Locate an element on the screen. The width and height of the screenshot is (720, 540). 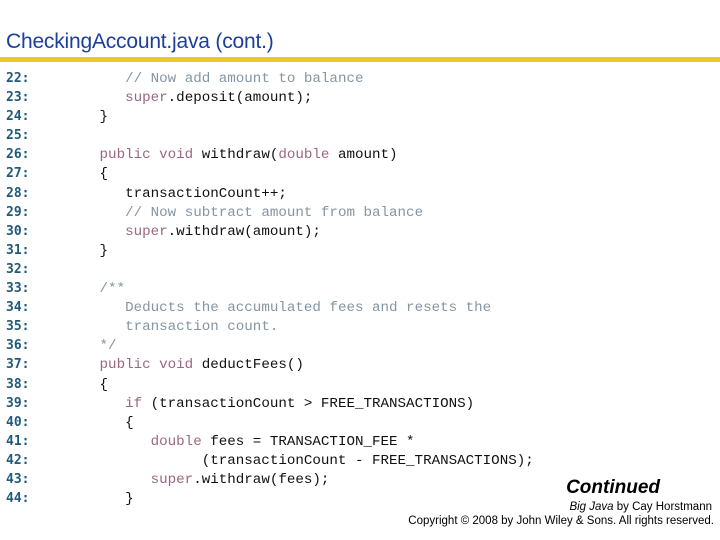
code-text: transactionCount++; is located at coordinates (180, 193).